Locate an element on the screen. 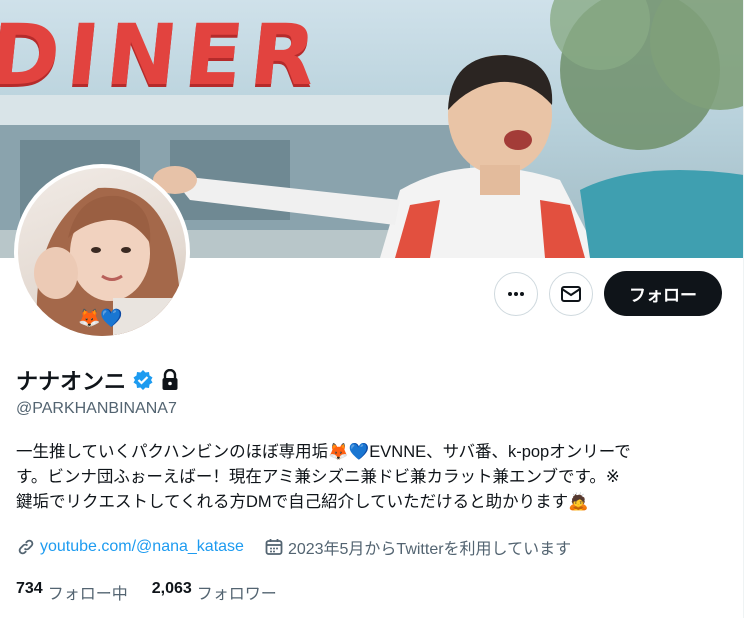 The width and height of the screenshot is (744, 618). following-count: 734 is located at coordinates (29, 588).